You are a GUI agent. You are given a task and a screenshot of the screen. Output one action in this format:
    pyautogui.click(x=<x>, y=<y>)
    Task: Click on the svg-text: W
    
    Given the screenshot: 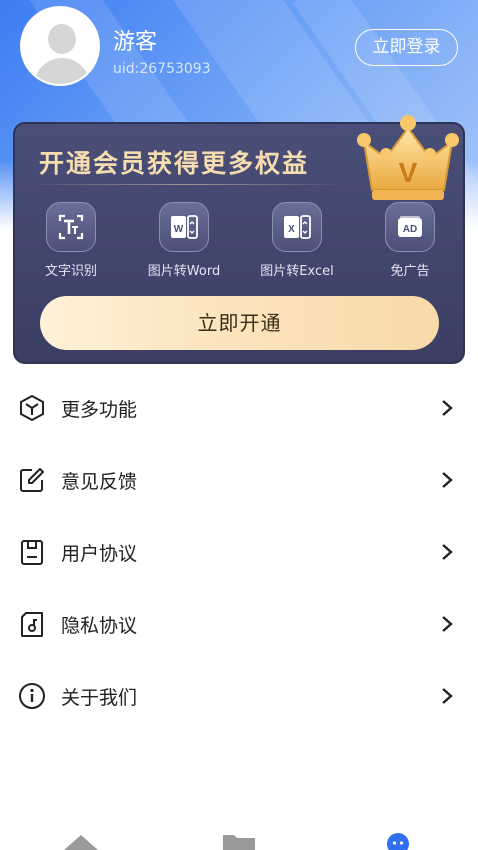 What is the action you would take?
    pyautogui.click(x=179, y=229)
    